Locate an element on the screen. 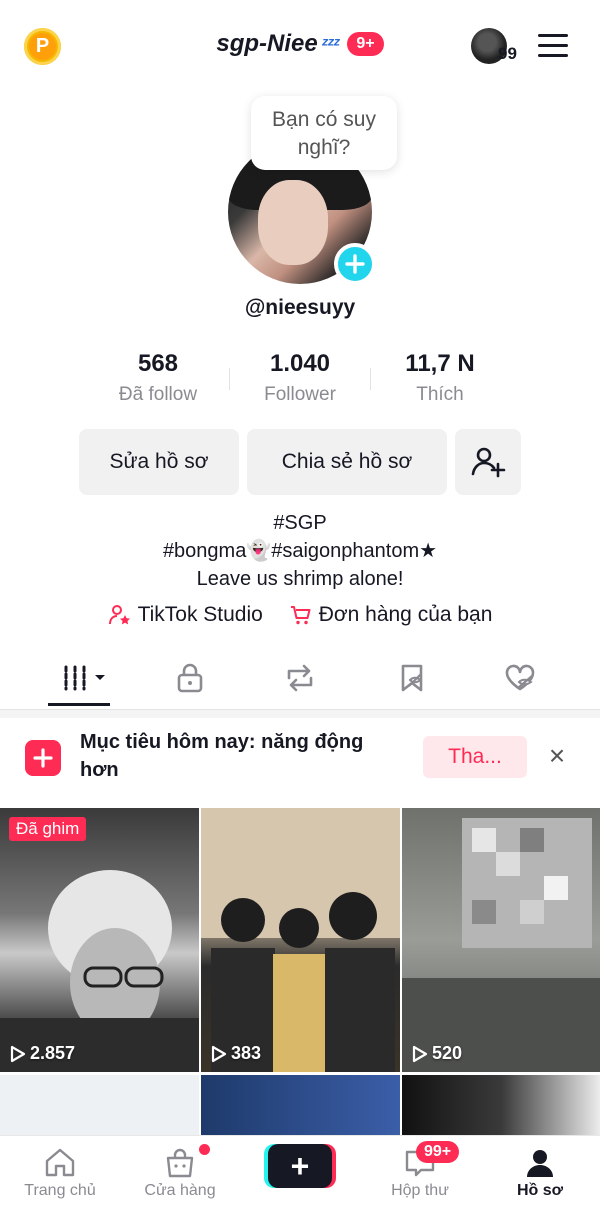 This screenshot has width=600, height=1222. thought-bubble: Bạn có suy nghĩ? is located at coordinates (324, 133).